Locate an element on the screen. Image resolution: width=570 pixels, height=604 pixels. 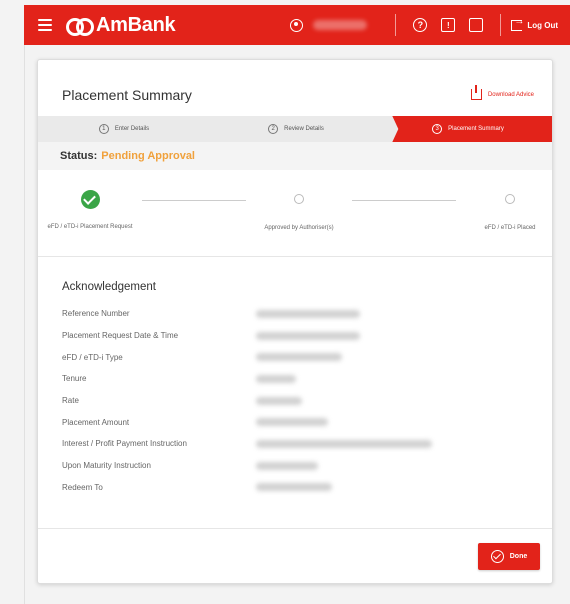
download-advice-label: Download Advice is located at coordinates (510, 94).